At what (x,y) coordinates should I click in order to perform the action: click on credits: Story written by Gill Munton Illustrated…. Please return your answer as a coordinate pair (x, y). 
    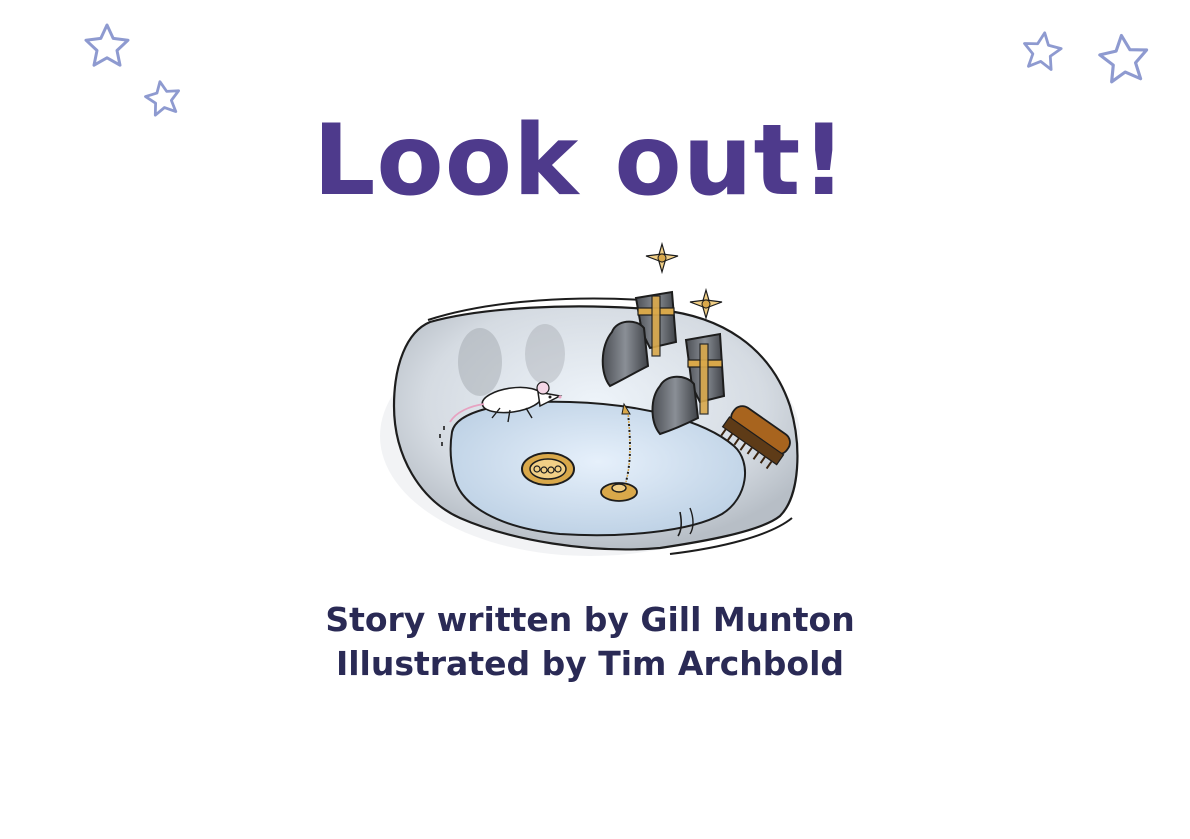
    Looking at the image, I should click on (590, 642).